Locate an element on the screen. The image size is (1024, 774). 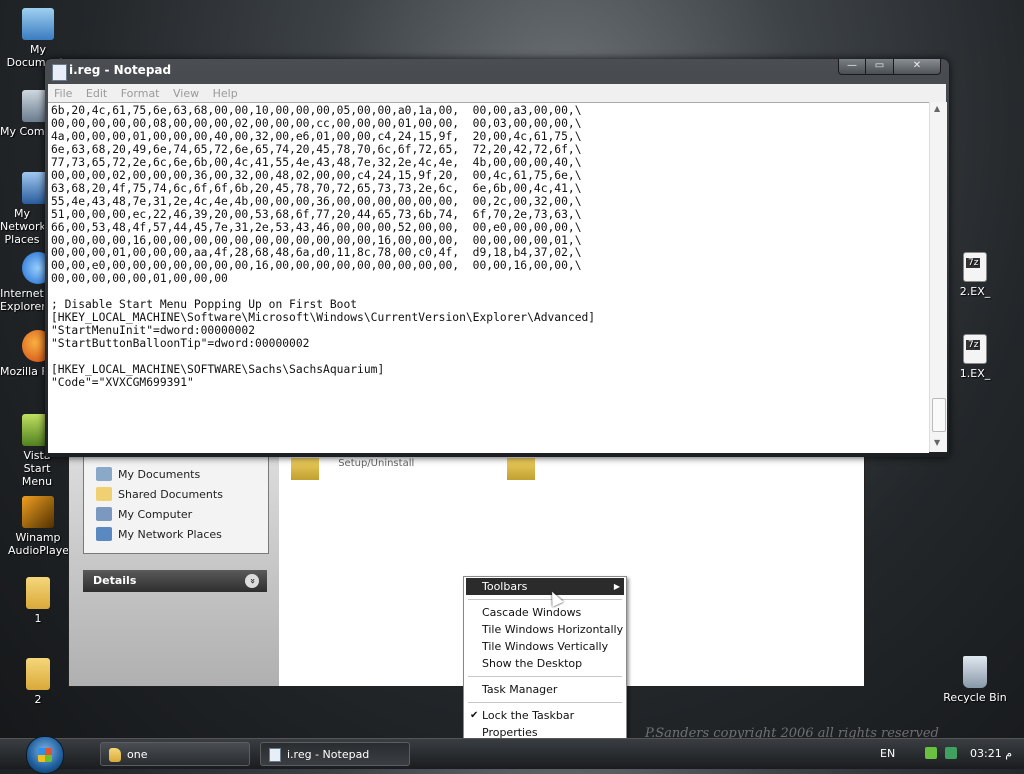
explorer-file-item is located at coordinates (521, 469).